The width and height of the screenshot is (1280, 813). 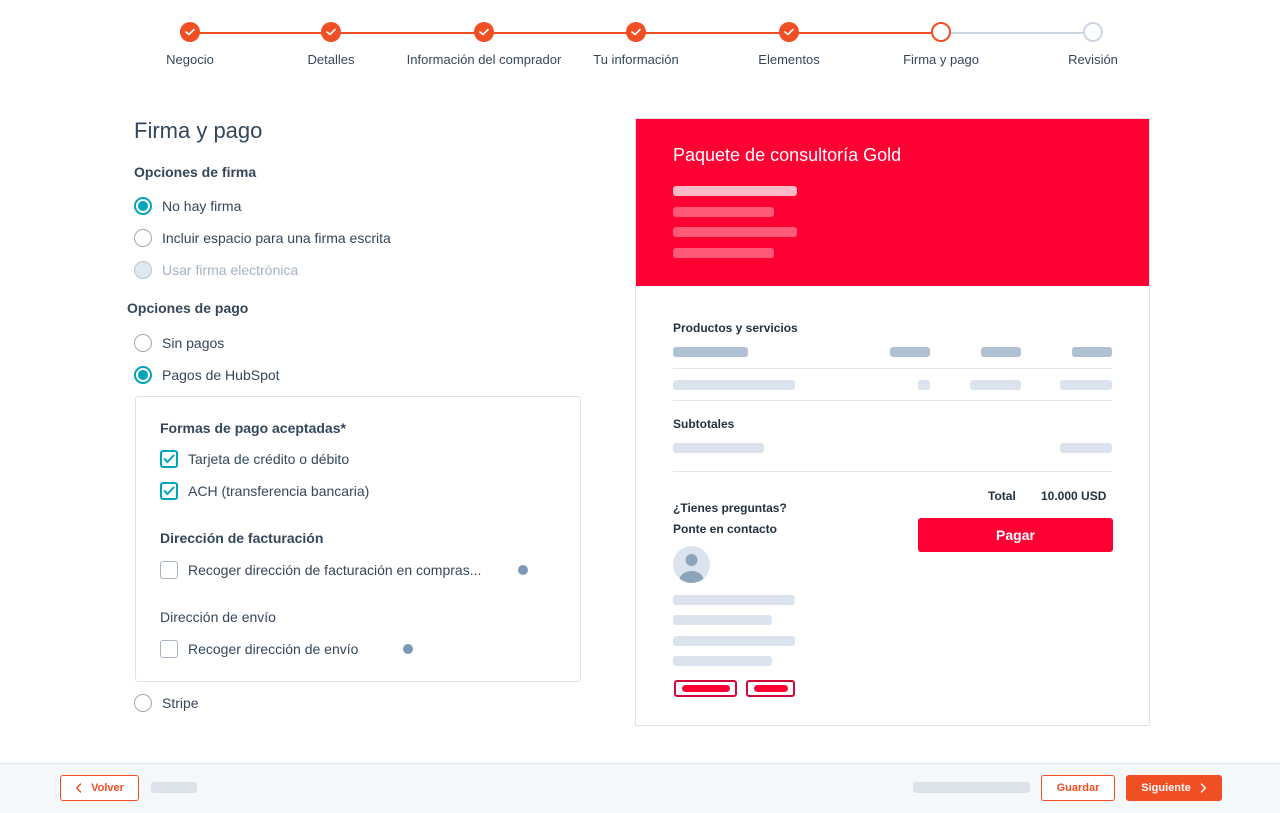 I want to click on avatar-icon, so click(x=691, y=564).